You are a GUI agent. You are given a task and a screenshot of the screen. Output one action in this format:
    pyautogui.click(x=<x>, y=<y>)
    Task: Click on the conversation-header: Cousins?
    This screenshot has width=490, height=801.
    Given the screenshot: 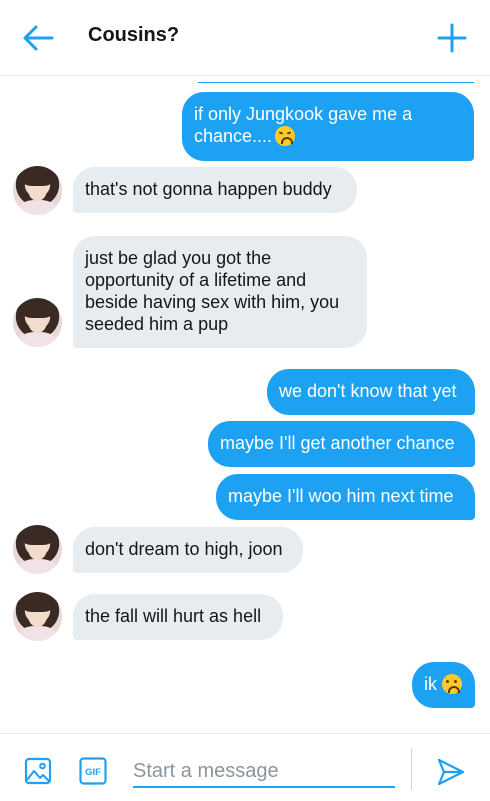 What is the action you would take?
    pyautogui.click(x=245, y=38)
    